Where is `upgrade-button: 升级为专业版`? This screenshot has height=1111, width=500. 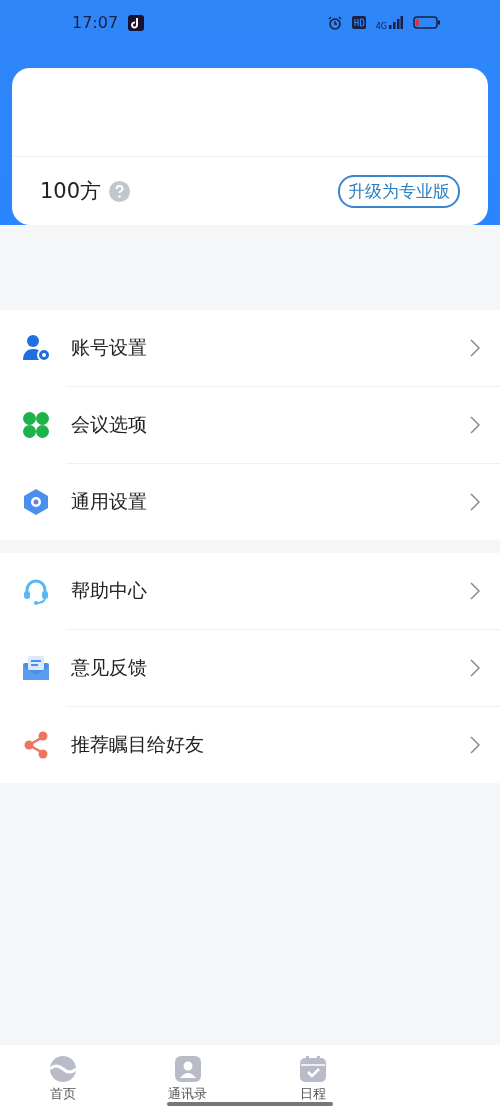 upgrade-button: 升级为专业版 is located at coordinates (399, 191).